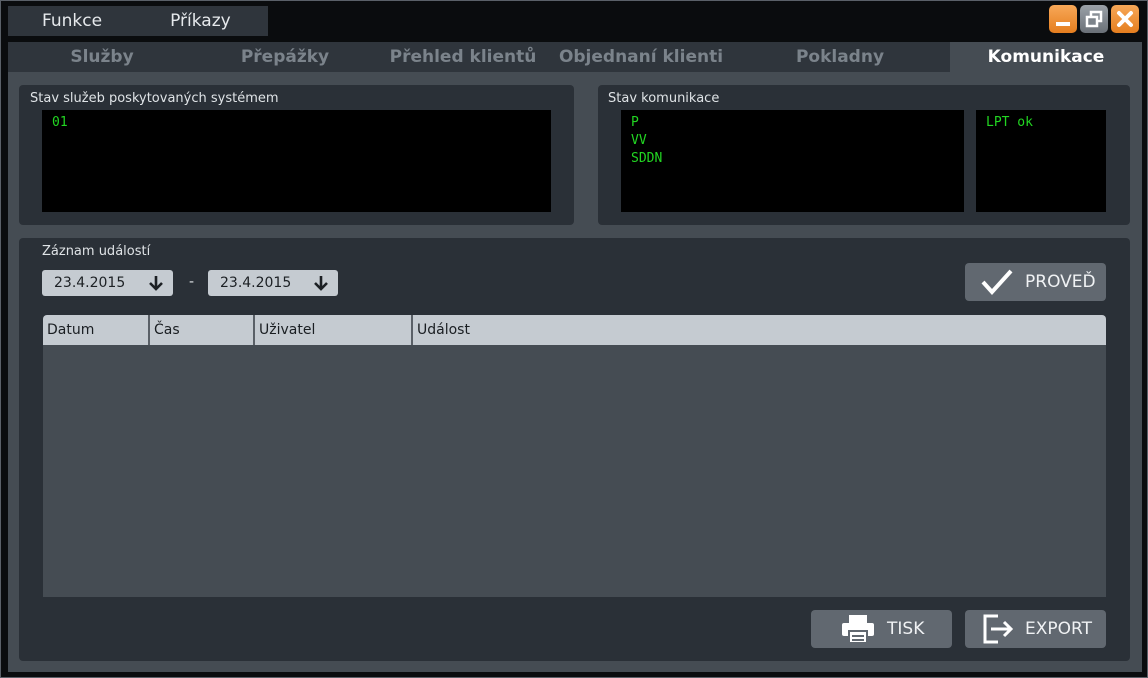  I want to click on print-button-label: TISK, so click(906, 629).